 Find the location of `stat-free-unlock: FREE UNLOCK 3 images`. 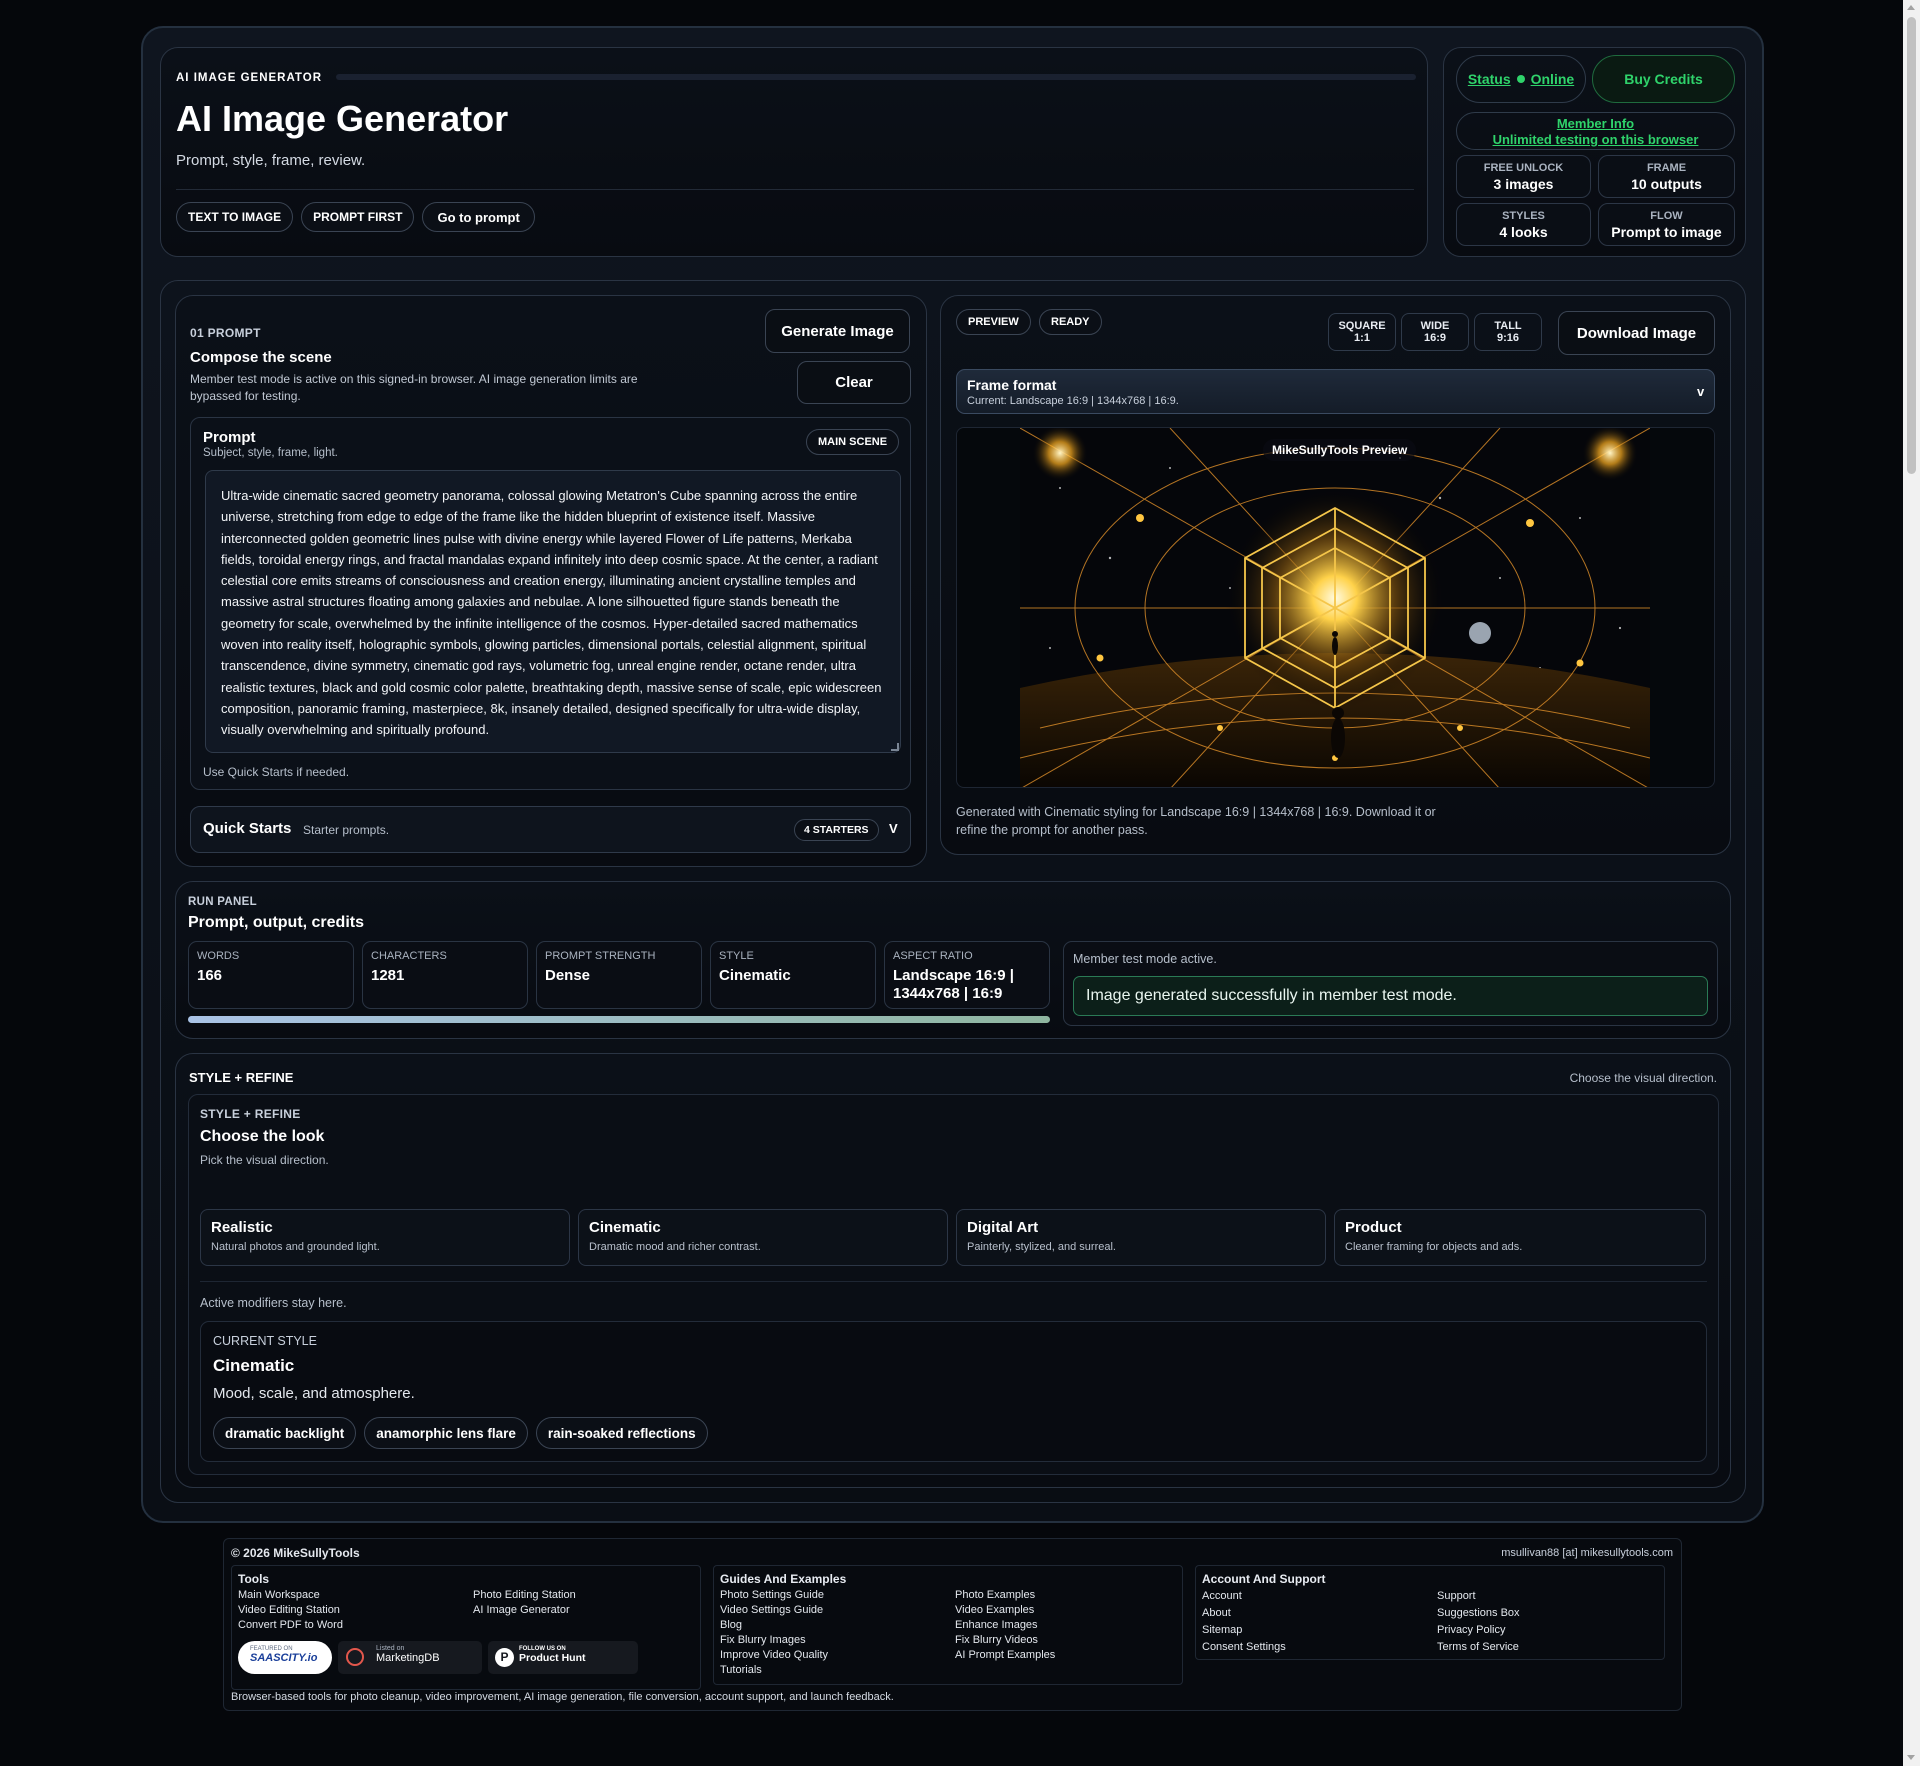

stat-free-unlock: FREE UNLOCK 3 images is located at coordinates (1523, 176).